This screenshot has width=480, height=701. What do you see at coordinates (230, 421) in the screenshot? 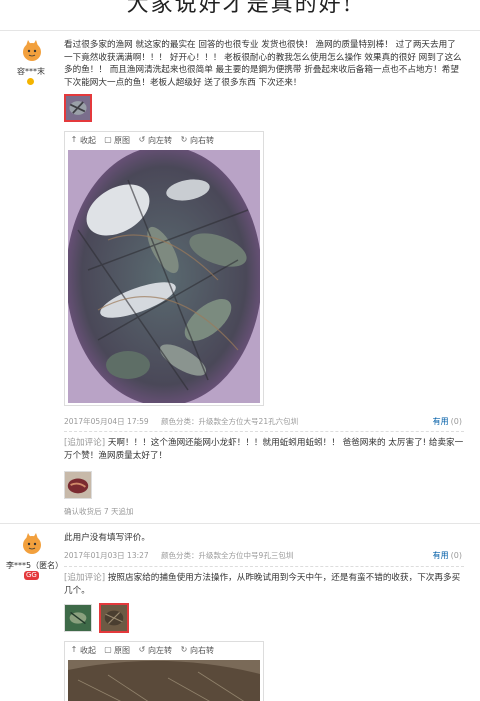
I see `product-spec: 颜色分类：升级款全方位大号21孔六包圳` at bounding box center [230, 421].